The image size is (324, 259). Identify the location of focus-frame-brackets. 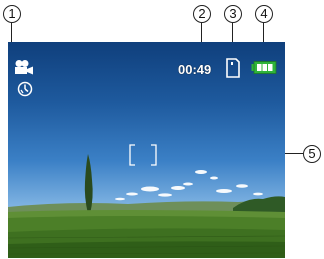
(143, 155).